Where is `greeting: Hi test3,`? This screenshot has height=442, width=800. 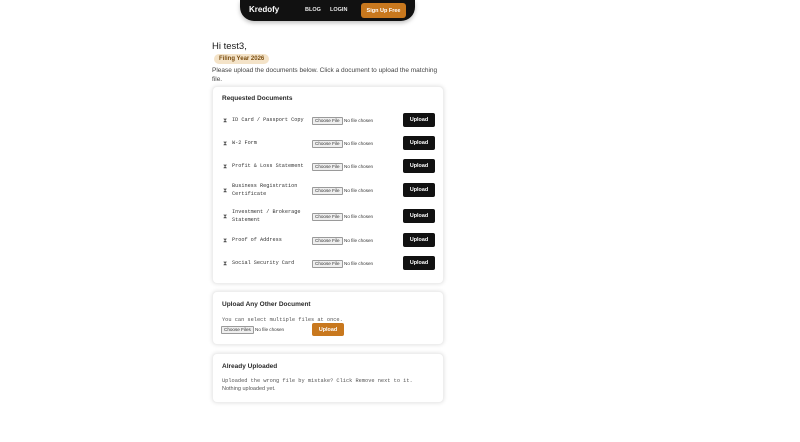
greeting: Hi test3, is located at coordinates (229, 46).